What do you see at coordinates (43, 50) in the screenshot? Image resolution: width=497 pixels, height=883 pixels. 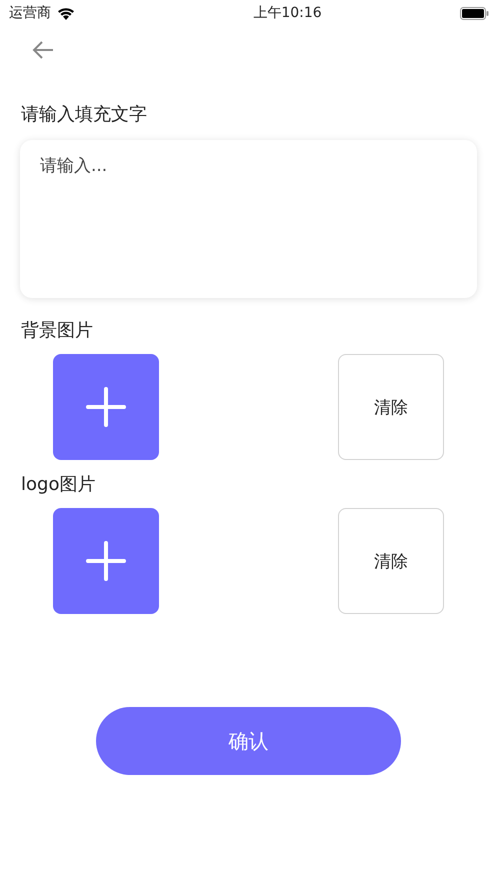 I see `back-icon` at bounding box center [43, 50].